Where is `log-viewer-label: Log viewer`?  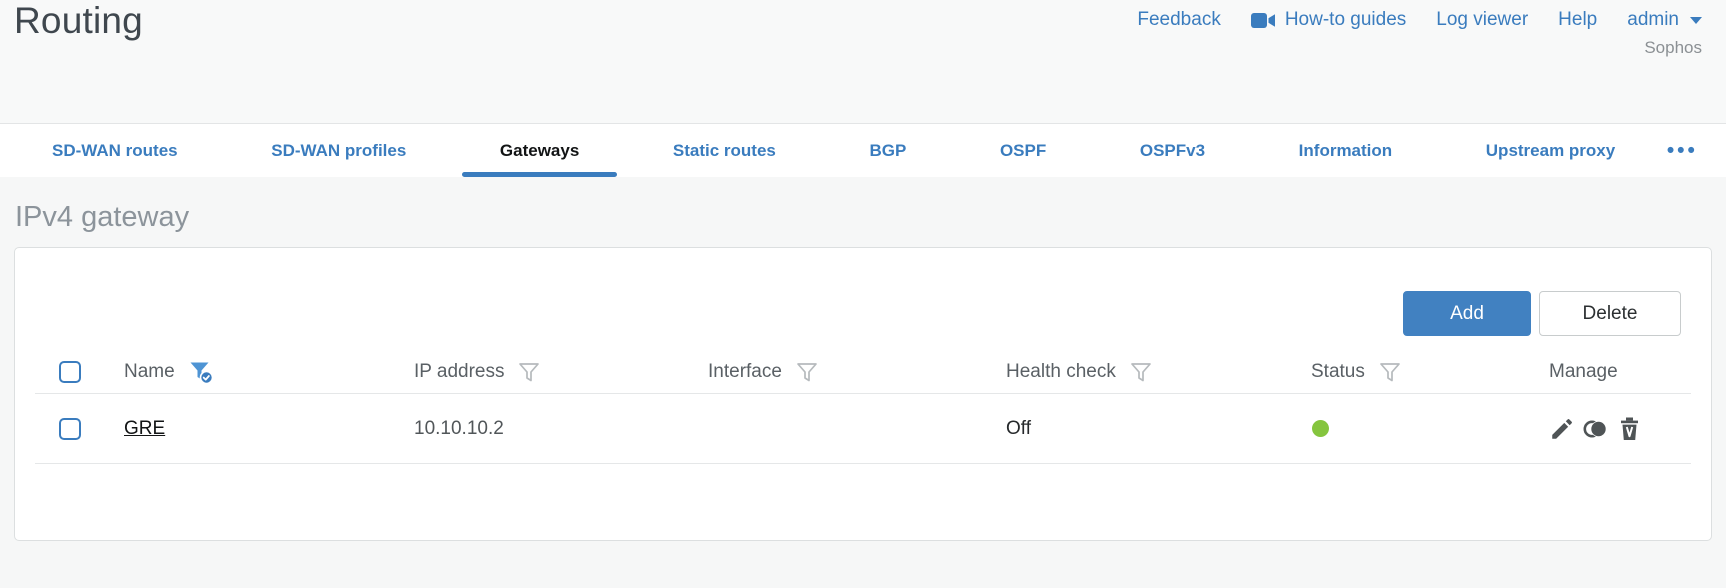
log-viewer-label: Log viewer is located at coordinates (1482, 19).